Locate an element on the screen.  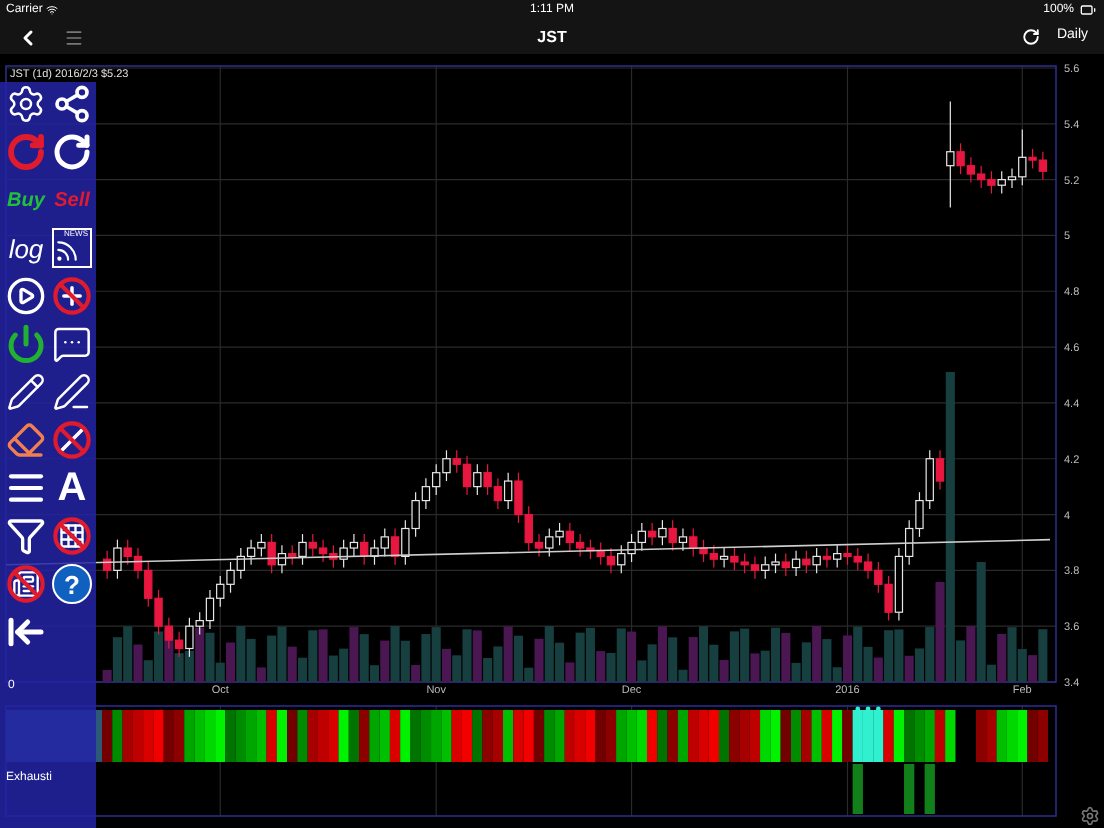
pencil-icon is located at coordinates (26, 392).